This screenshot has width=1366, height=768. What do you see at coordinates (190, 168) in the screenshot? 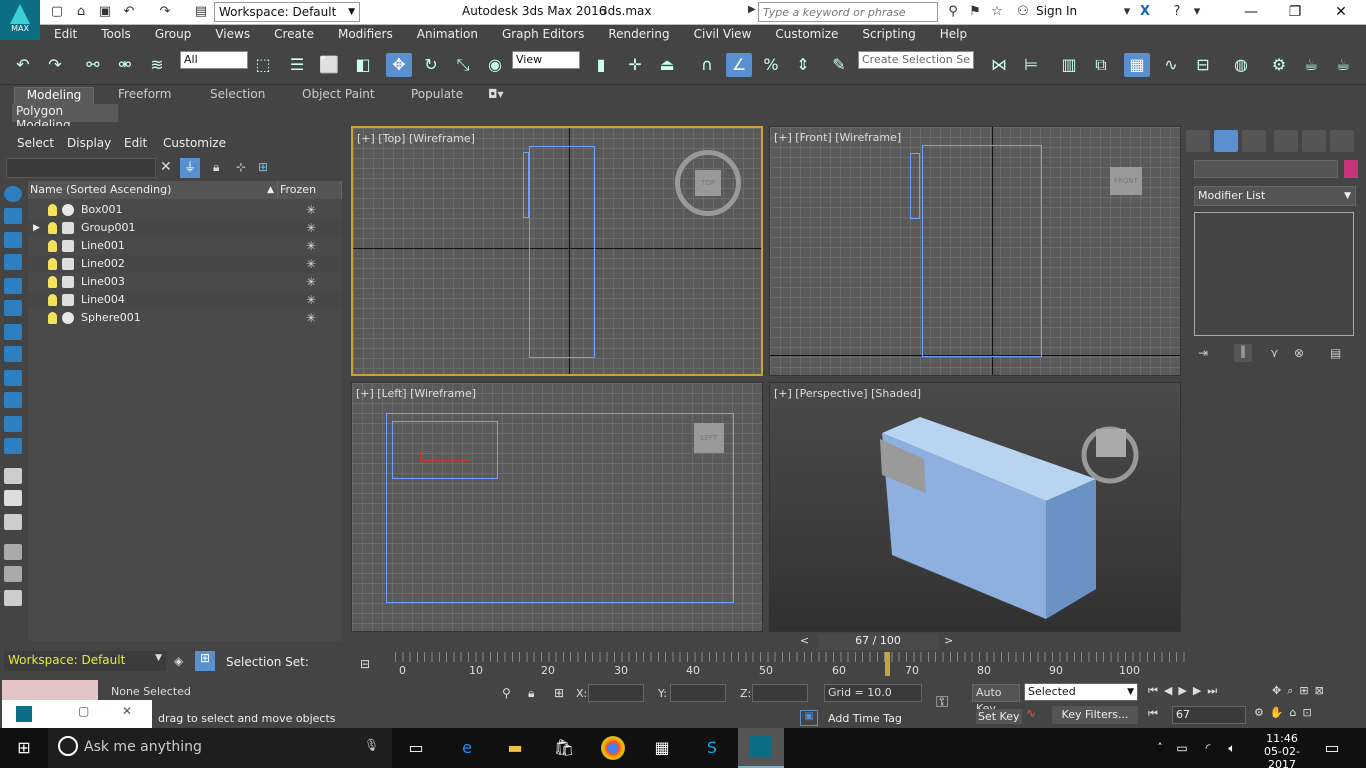
I see `filter-icon: ⏚` at bounding box center [190, 168].